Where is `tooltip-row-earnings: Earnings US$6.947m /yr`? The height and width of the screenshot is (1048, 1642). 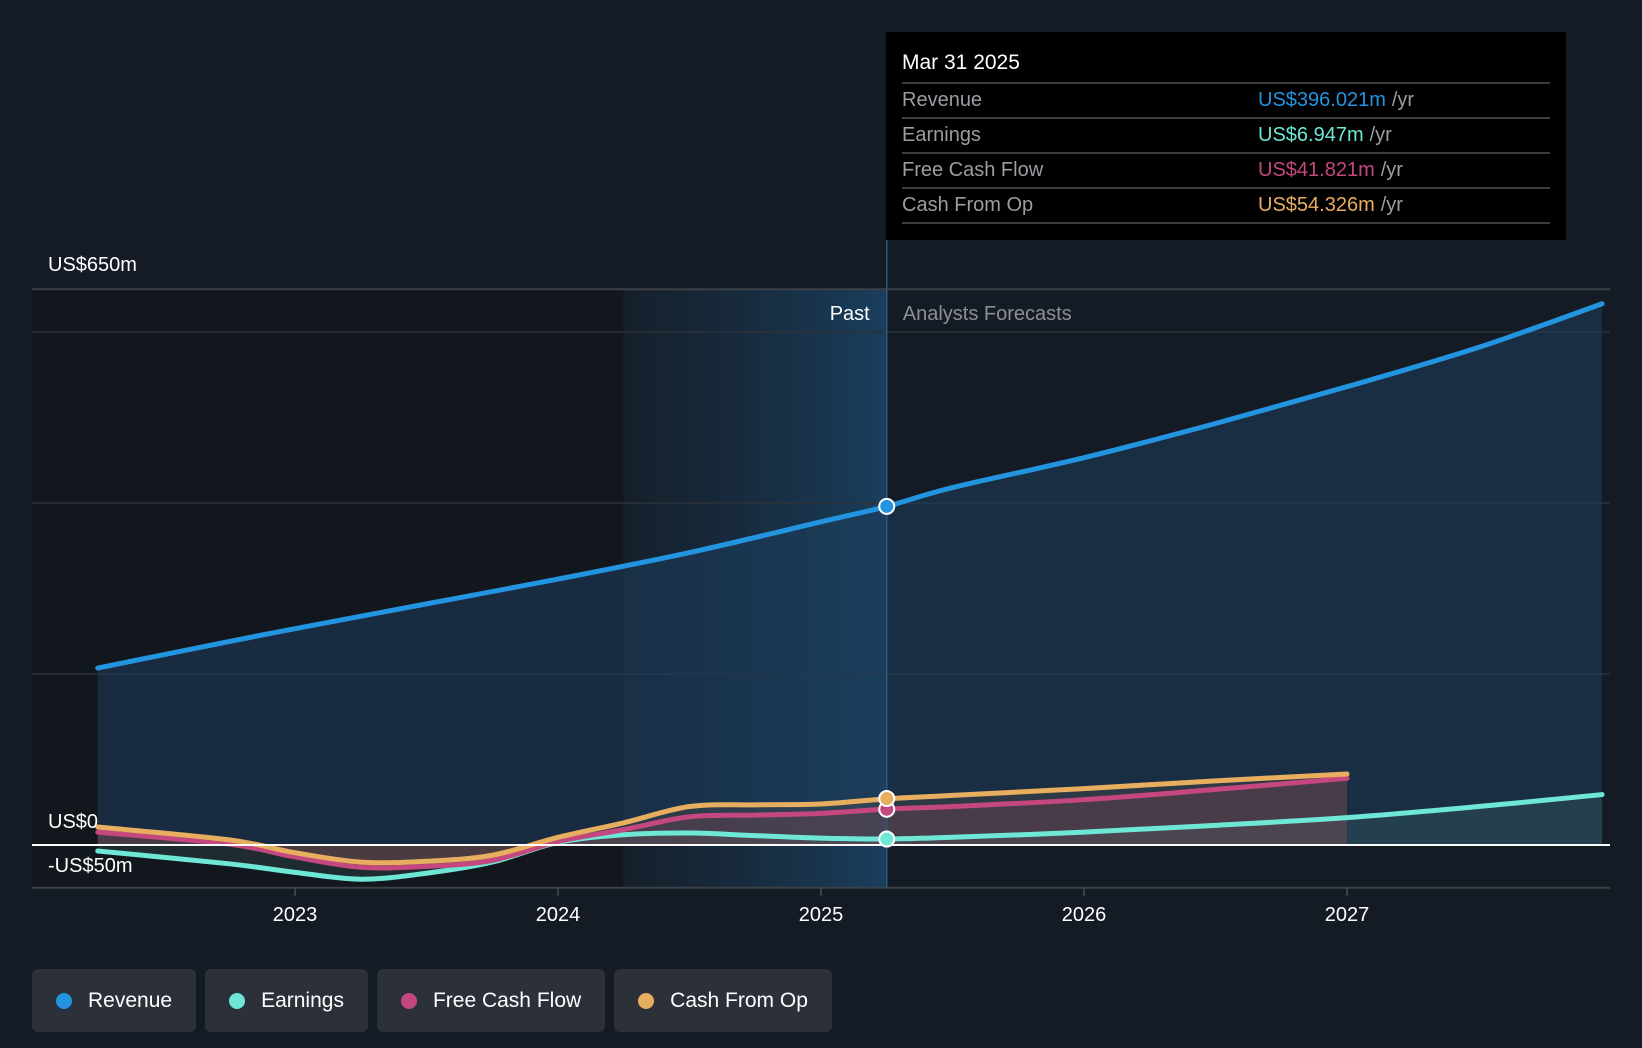 tooltip-row-earnings: Earnings US$6.947m /yr is located at coordinates (1226, 136).